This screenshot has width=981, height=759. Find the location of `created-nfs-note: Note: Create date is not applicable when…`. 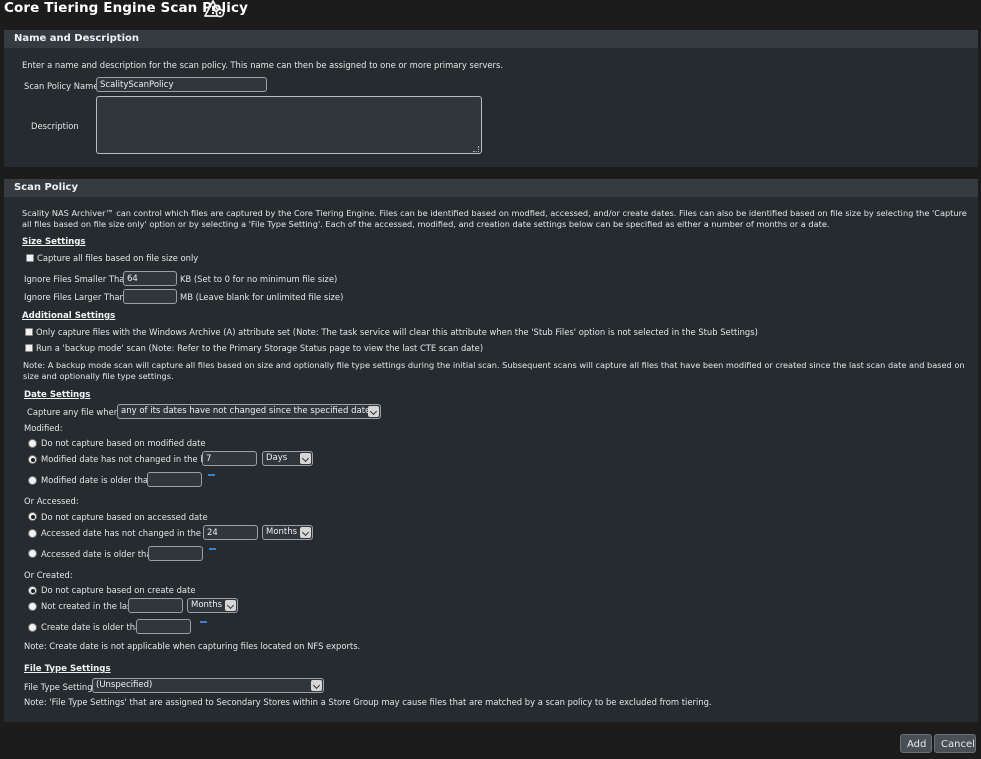

created-nfs-note: Note: Create date is not applicable when… is located at coordinates (192, 646).